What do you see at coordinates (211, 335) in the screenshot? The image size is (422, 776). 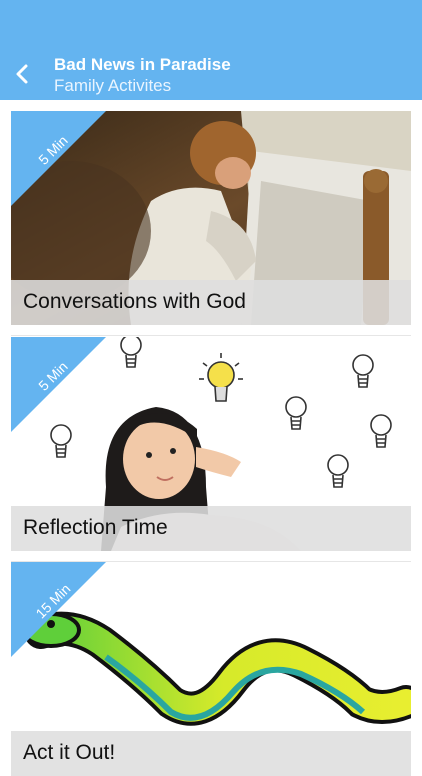 I see `divider` at bounding box center [211, 335].